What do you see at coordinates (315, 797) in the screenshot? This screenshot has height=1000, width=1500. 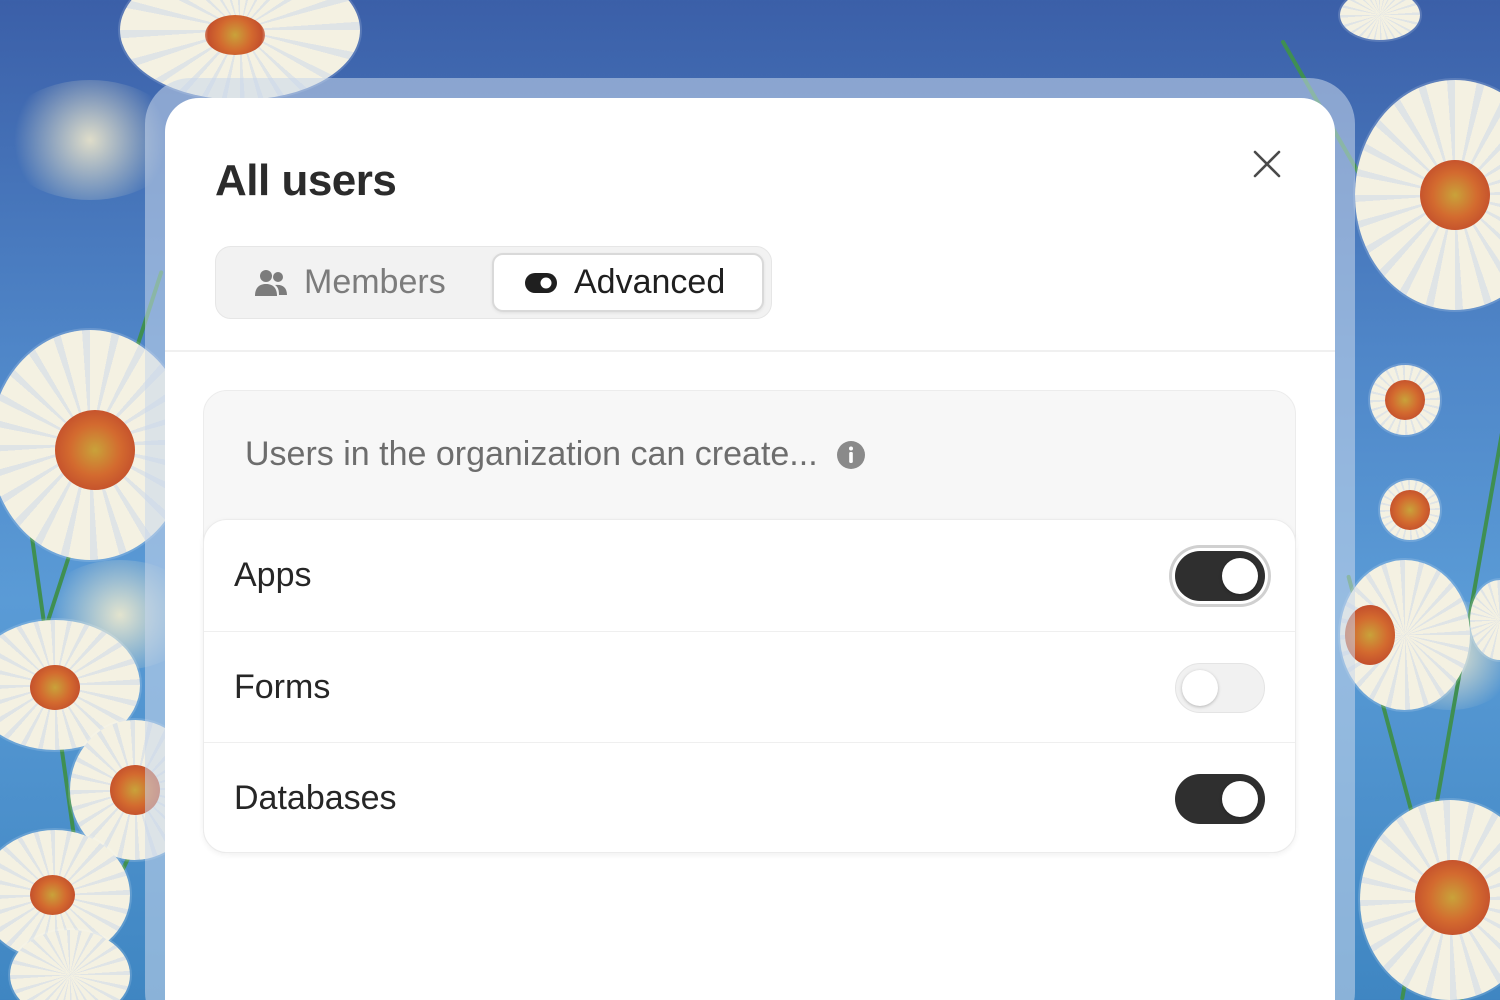 I see `permission-label: Databases` at bounding box center [315, 797].